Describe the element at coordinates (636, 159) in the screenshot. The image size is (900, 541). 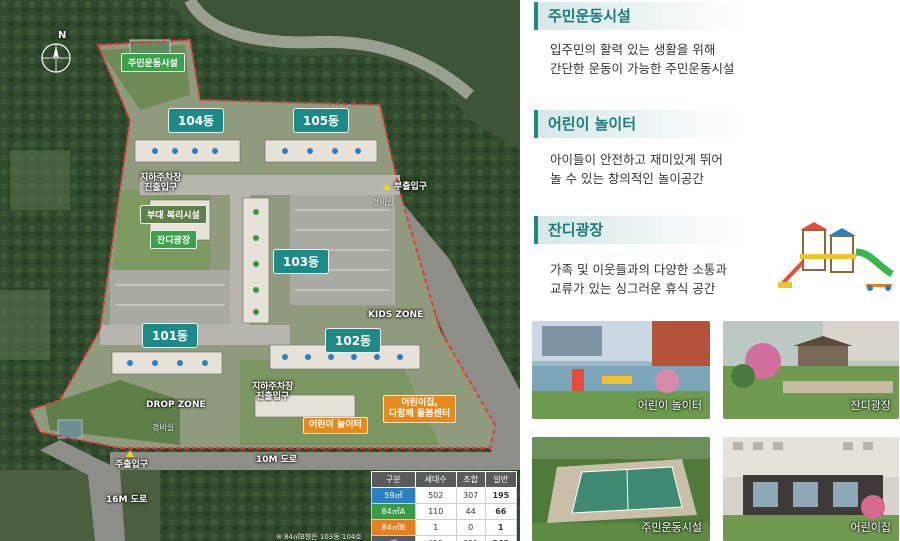
I see `section-body-line: 아이들이 안전하고 재미있게 뛰어` at that location.